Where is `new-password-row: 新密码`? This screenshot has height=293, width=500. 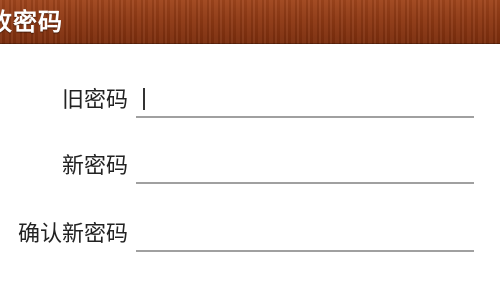
new-password-row: 新密码 is located at coordinates (250, 168).